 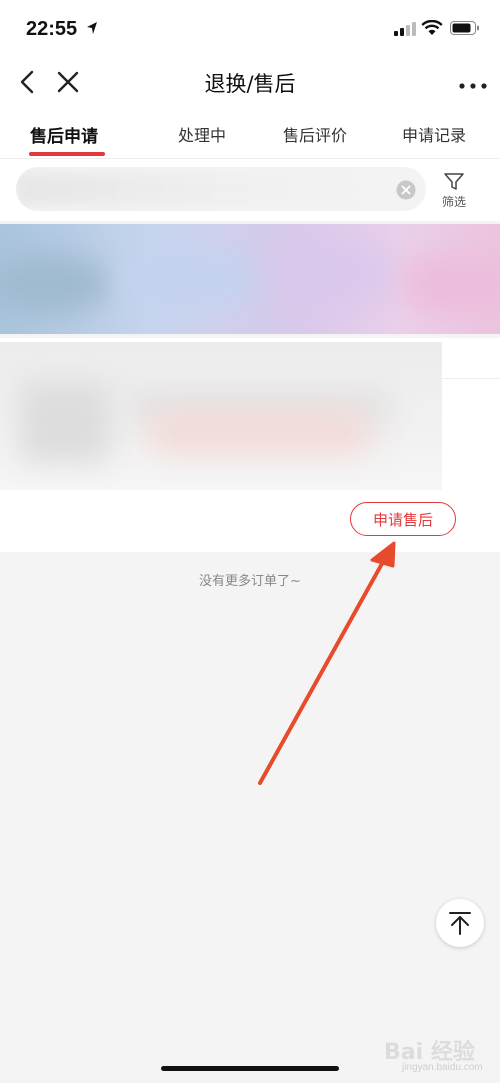 I want to click on status-time: 22:55, so click(x=52, y=29).